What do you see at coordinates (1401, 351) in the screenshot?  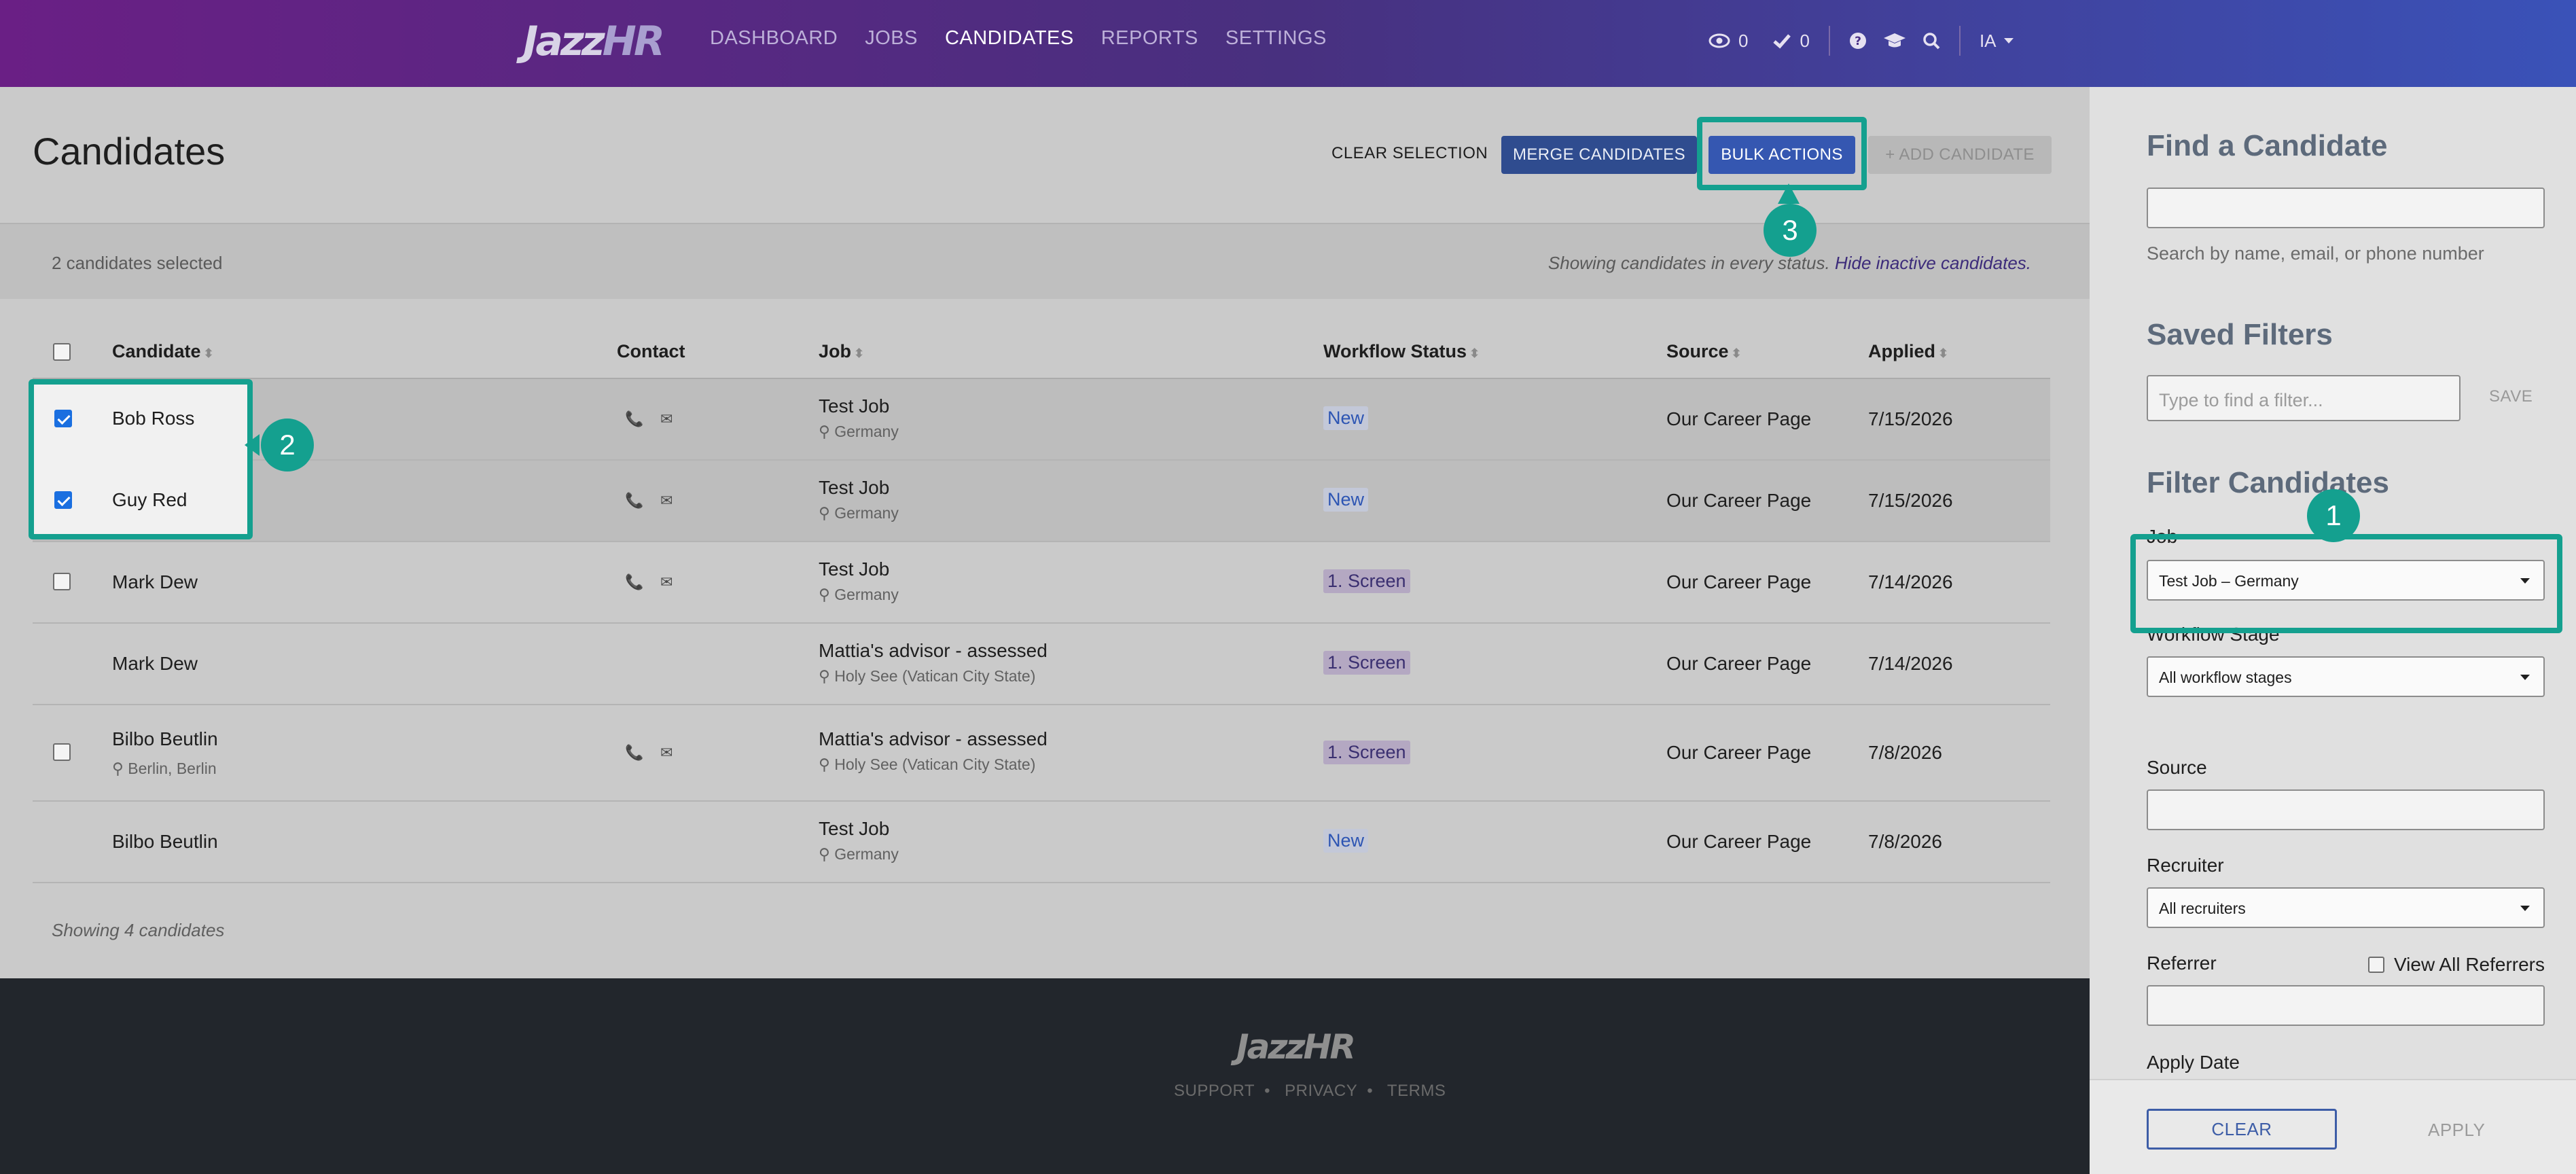 I see `col-workflow-status: Workflow Status ⬍` at bounding box center [1401, 351].